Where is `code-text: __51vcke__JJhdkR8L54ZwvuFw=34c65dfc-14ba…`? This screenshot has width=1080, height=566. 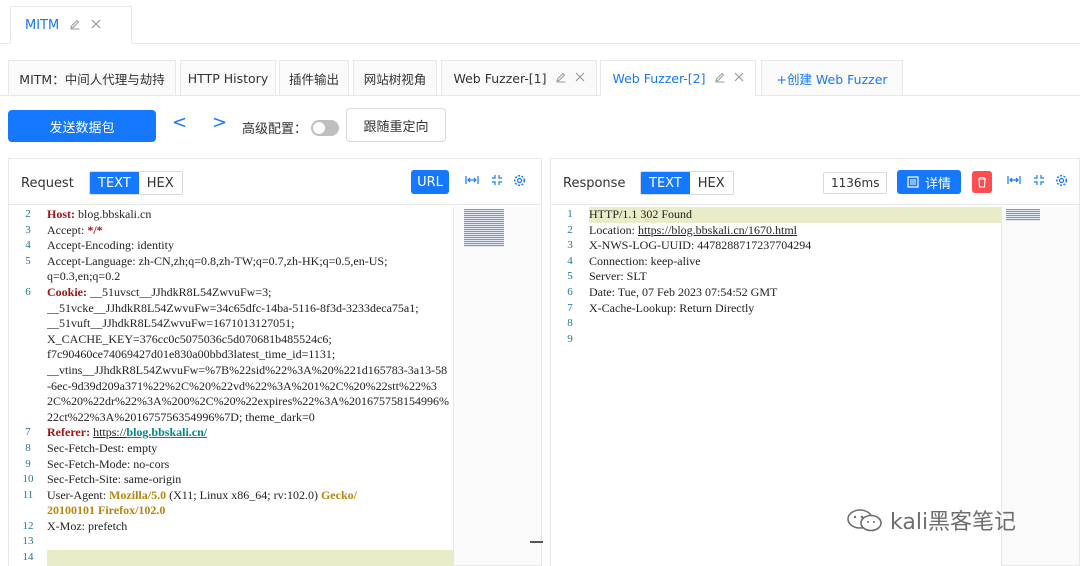
code-text: __51vcke__JJhdkR8L54ZwvuFw=34c65dfc-14ba… is located at coordinates (250, 309).